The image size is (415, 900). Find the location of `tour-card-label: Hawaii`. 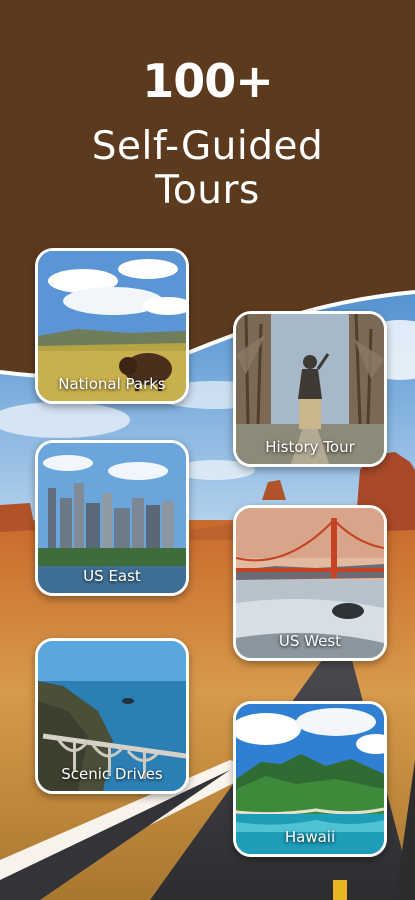

tour-card-label: Hawaii is located at coordinates (310, 837).